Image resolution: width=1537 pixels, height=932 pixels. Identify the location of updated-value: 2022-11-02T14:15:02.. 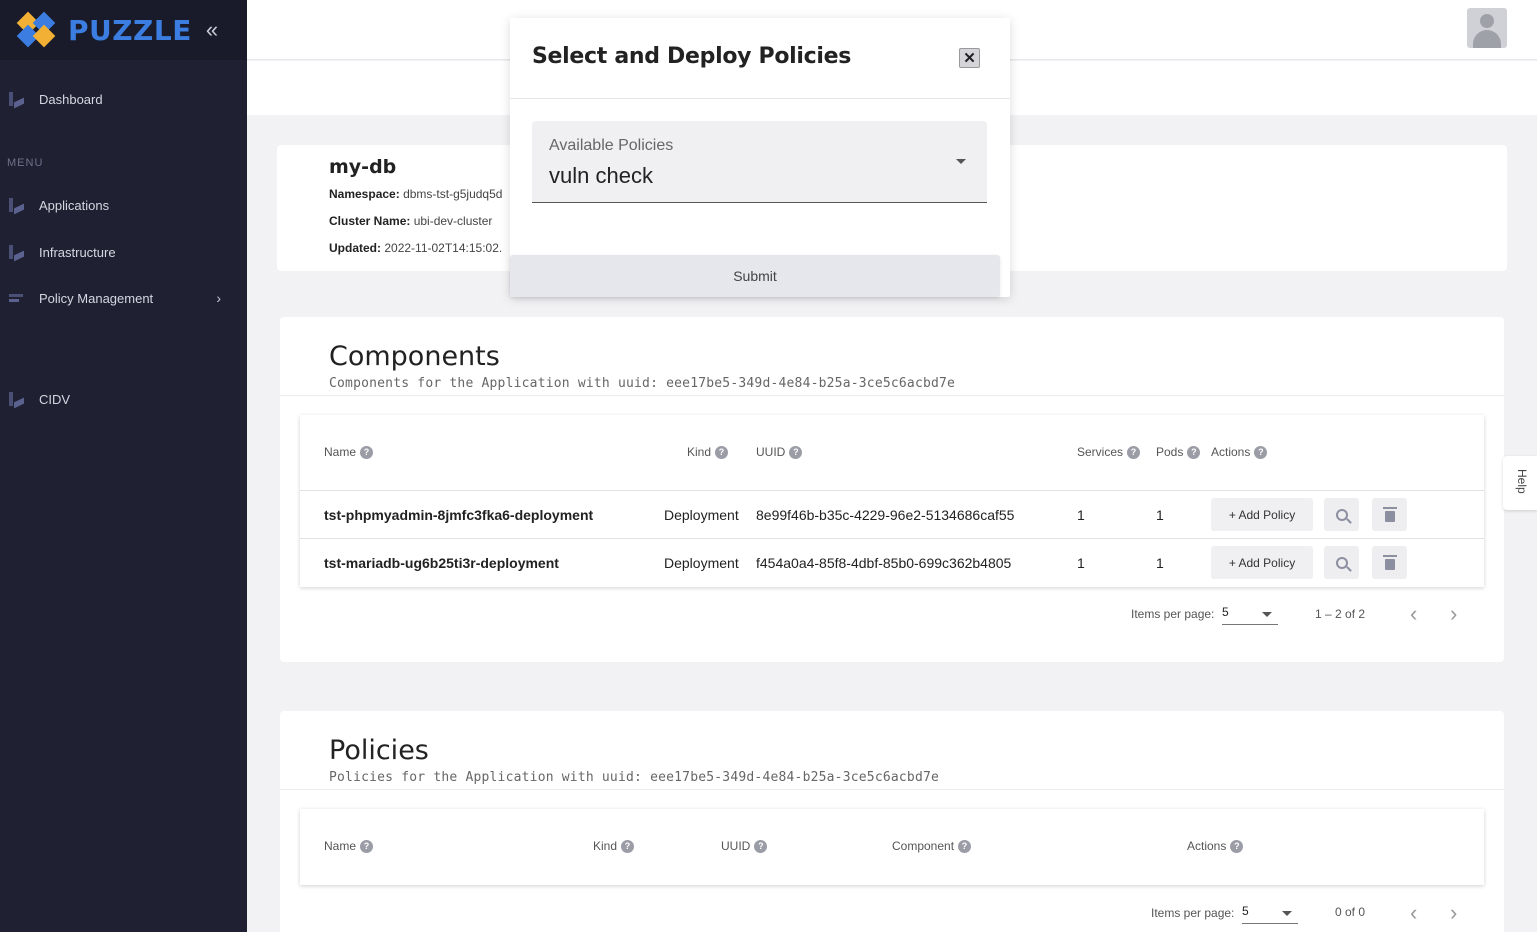
(443, 248).